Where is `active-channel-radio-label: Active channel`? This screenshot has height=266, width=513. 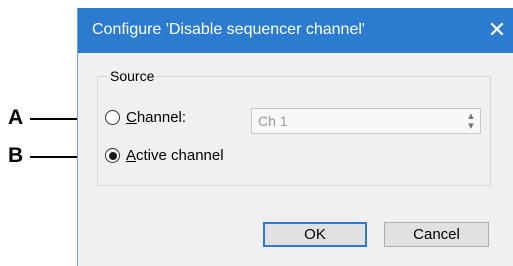
active-channel-radio-label: Active channel is located at coordinates (175, 155).